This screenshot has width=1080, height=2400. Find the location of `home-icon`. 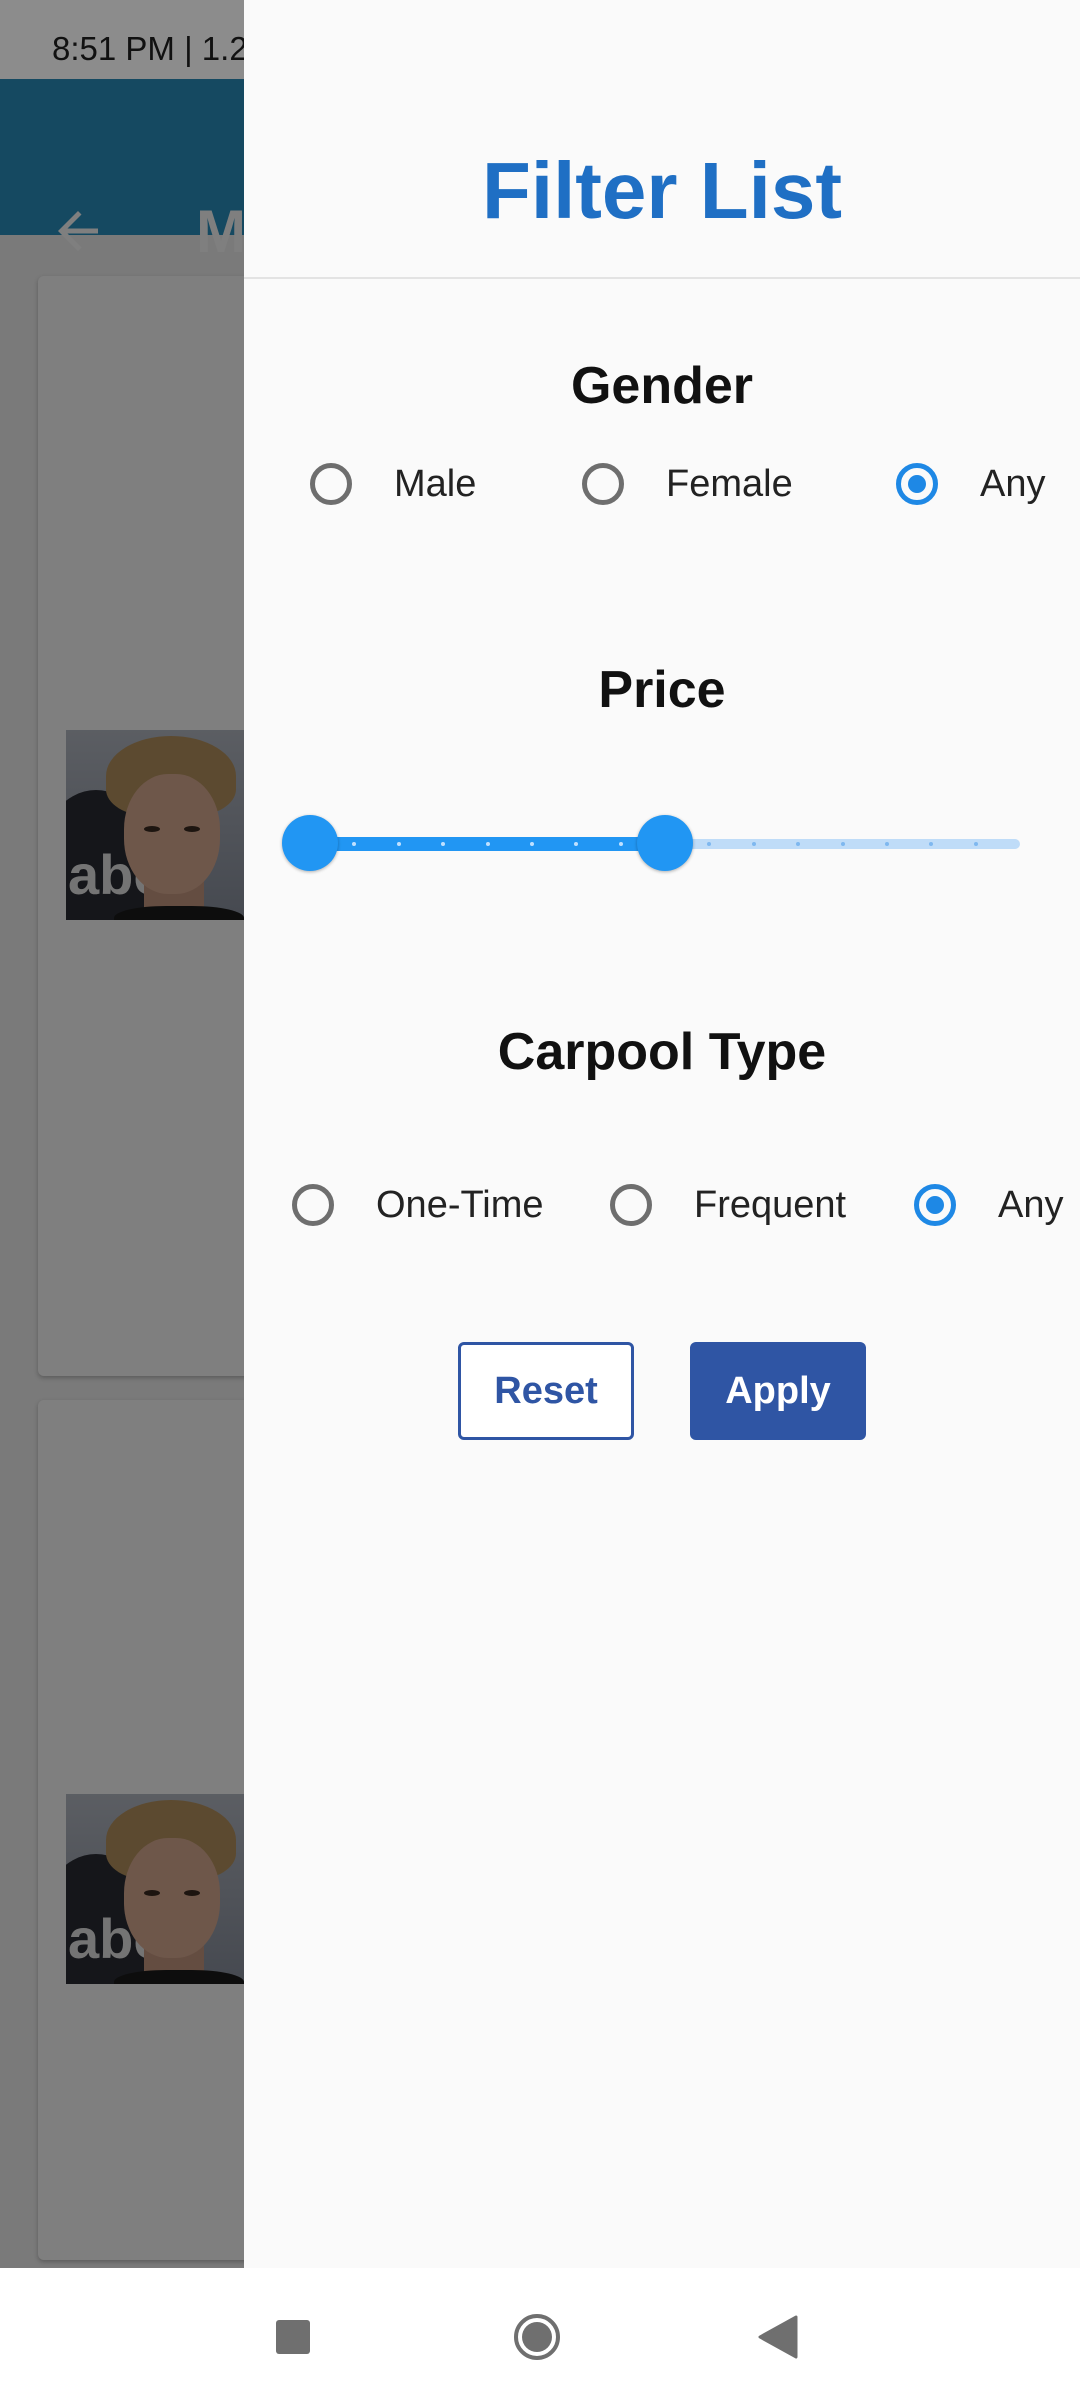

home-icon is located at coordinates (537, 2337).